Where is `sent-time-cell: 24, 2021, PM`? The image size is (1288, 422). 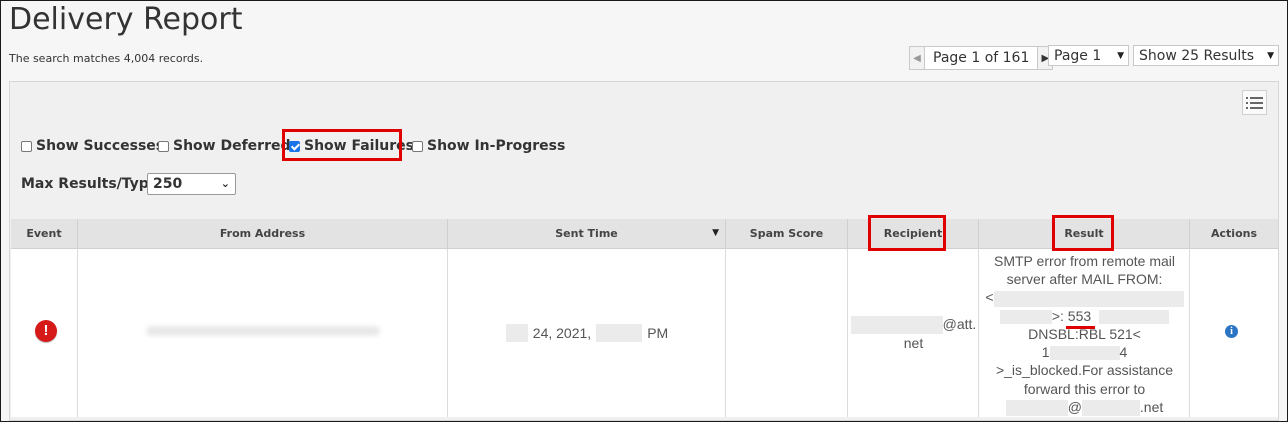 sent-time-cell: 24, 2021, PM is located at coordinates (587, 333).